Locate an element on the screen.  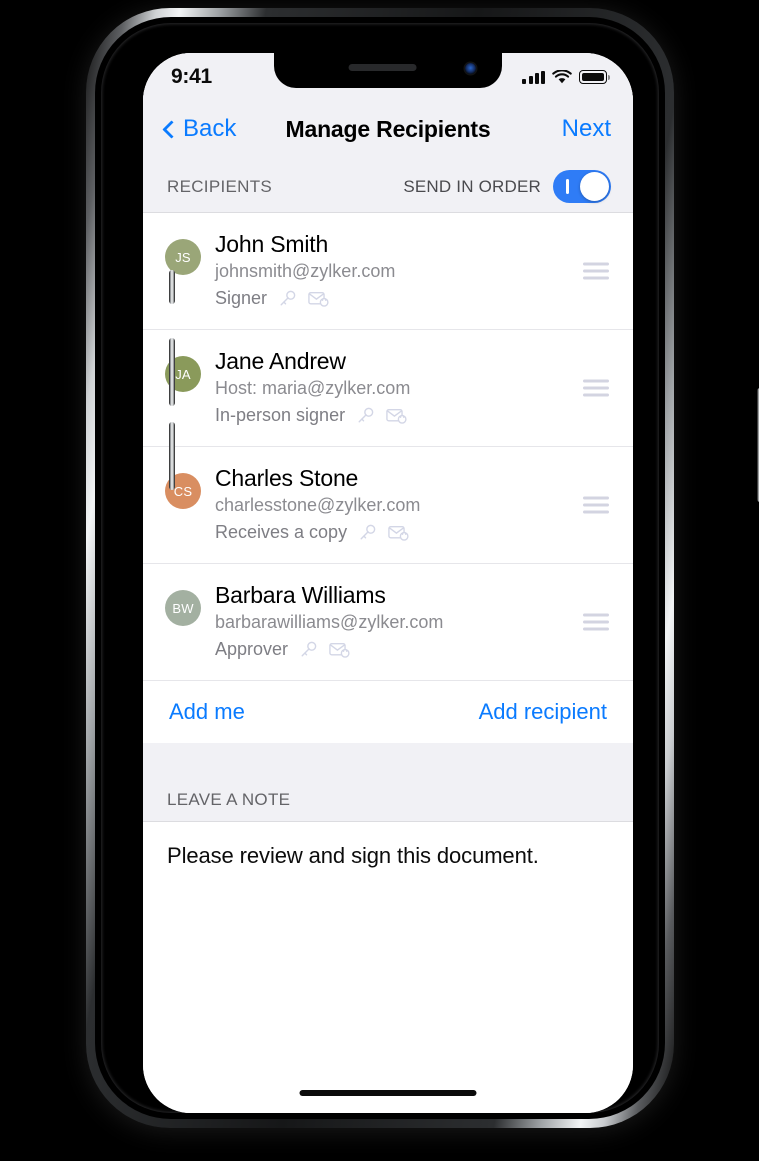
recipients-section-header: RECIPIENTS SEND IN ORDER is located at coordinates (388, 187).